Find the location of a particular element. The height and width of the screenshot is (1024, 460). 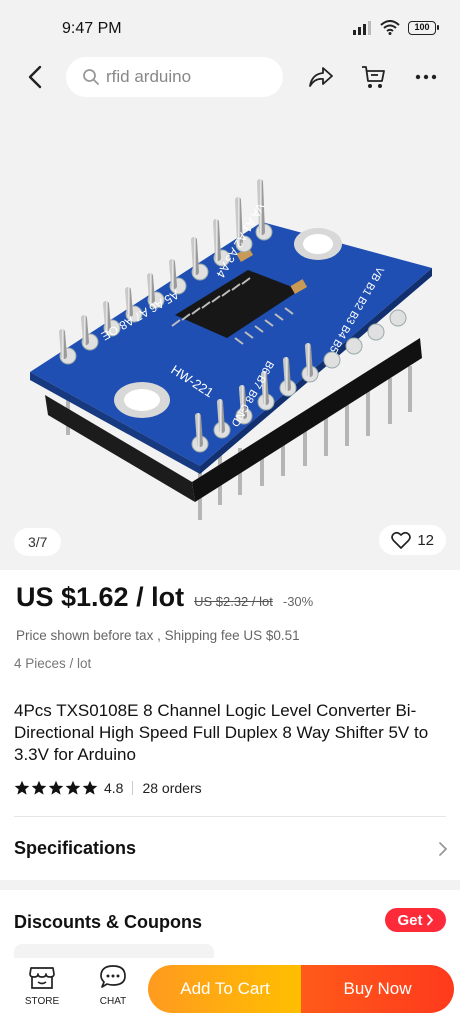

signal-icon is located at coordinates (362, 27).